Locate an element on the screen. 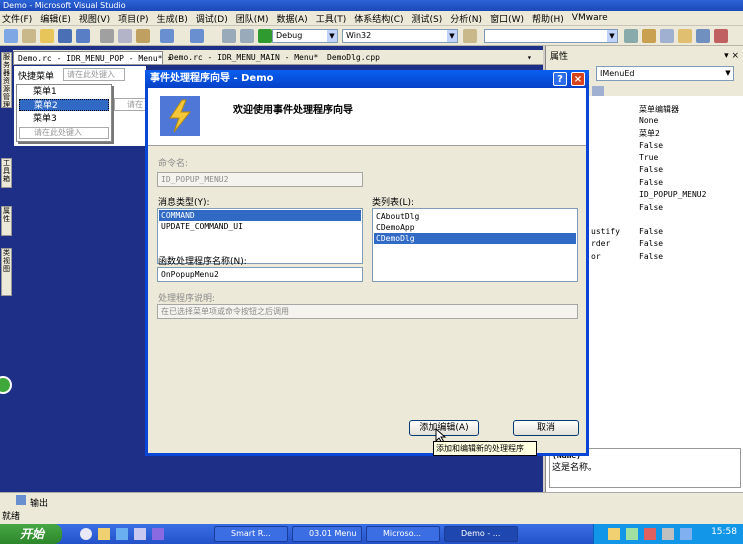 The height and width of the screenshot is (544, 743). menu-tools: 工具(T) is located at coordinates (331, 18).